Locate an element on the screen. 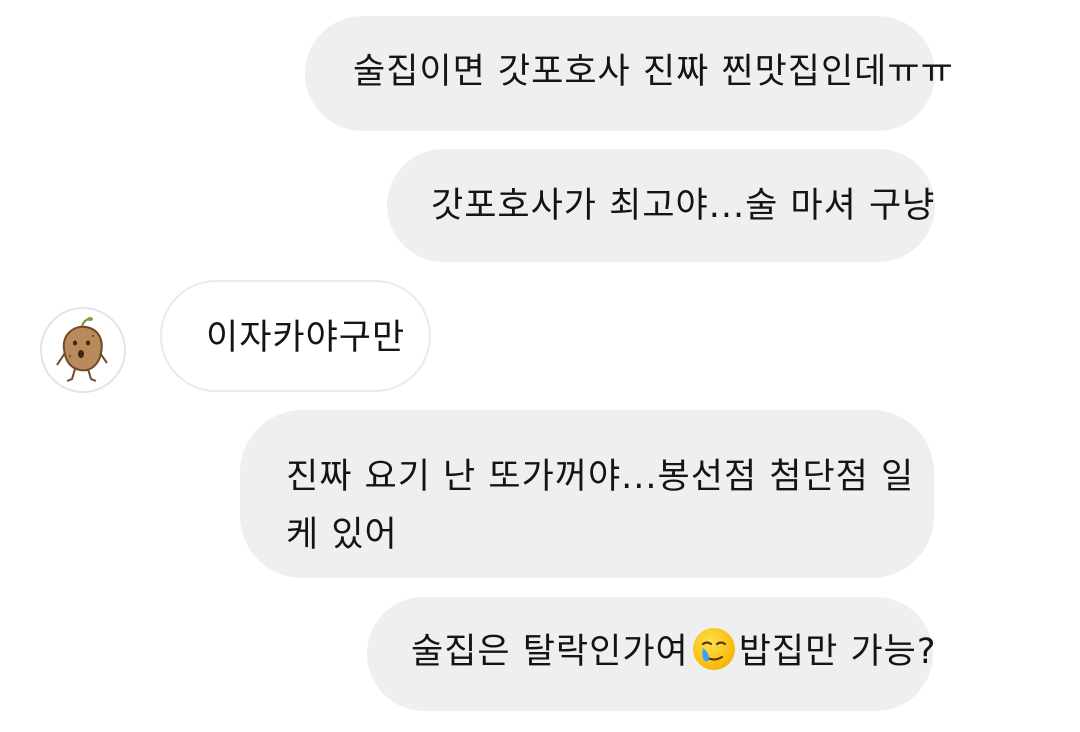  message-text: 진짜 요기 난 또가꺼야...봉선점 첨단점 일케 있어 is located at coordinates (600, 506).